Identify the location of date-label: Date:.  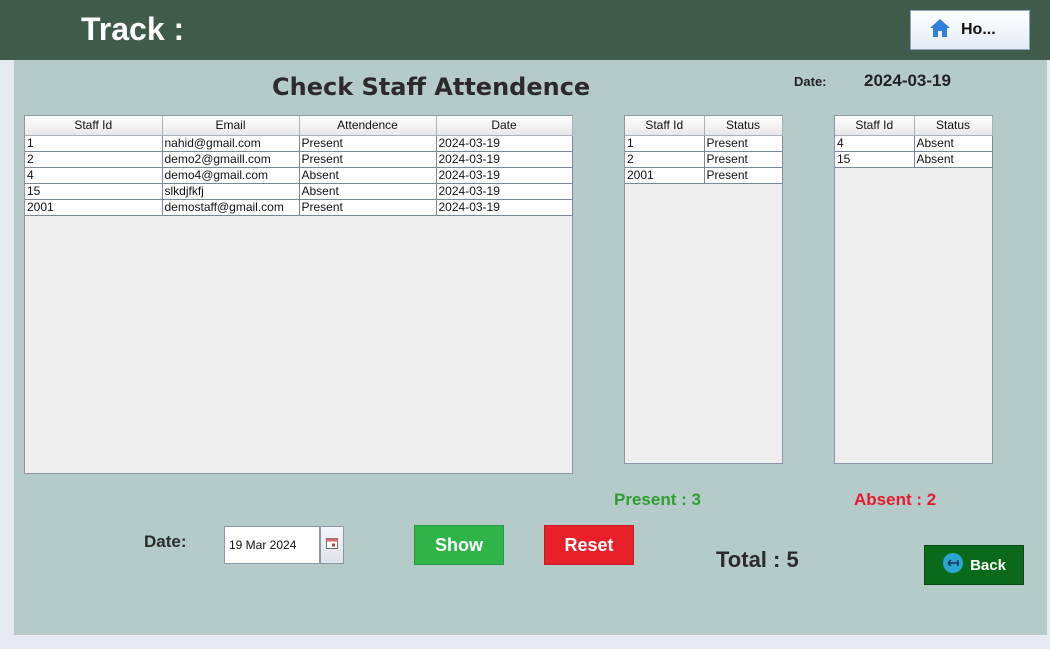
(810, 81).